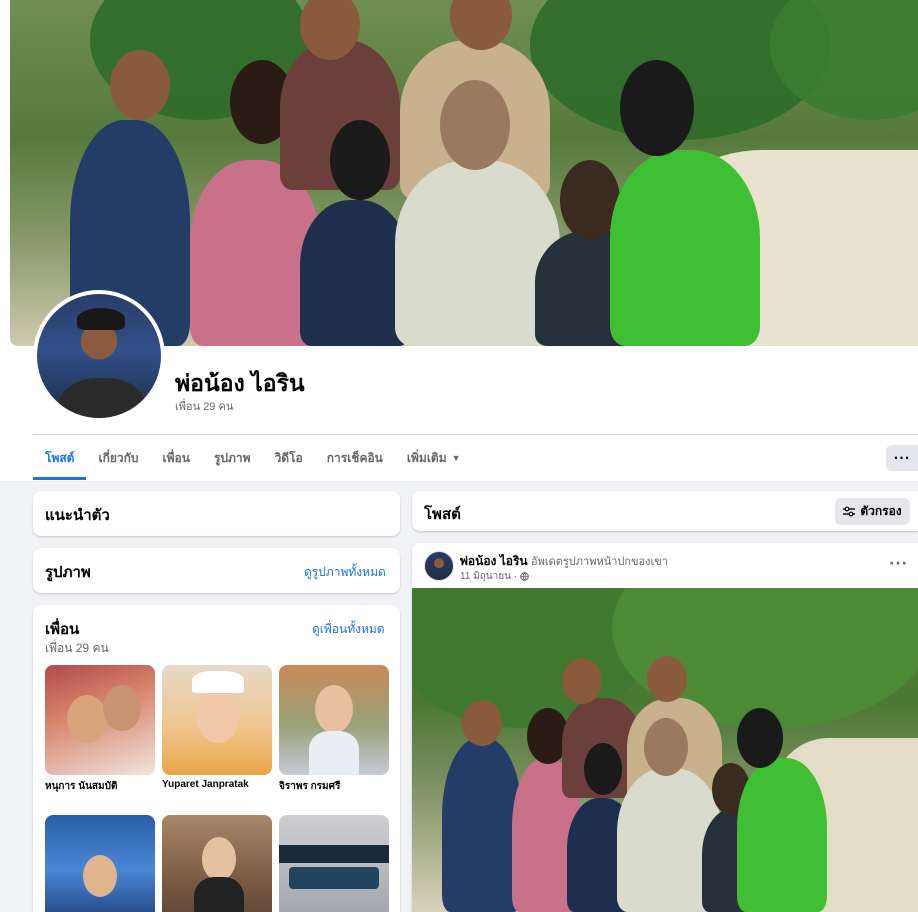 This screenshot has height=912, width=918. What do you see at coordinates (898, 564) in the screenshot?
I see `post-menu-icon: ···` at bounding box center [898, 564].